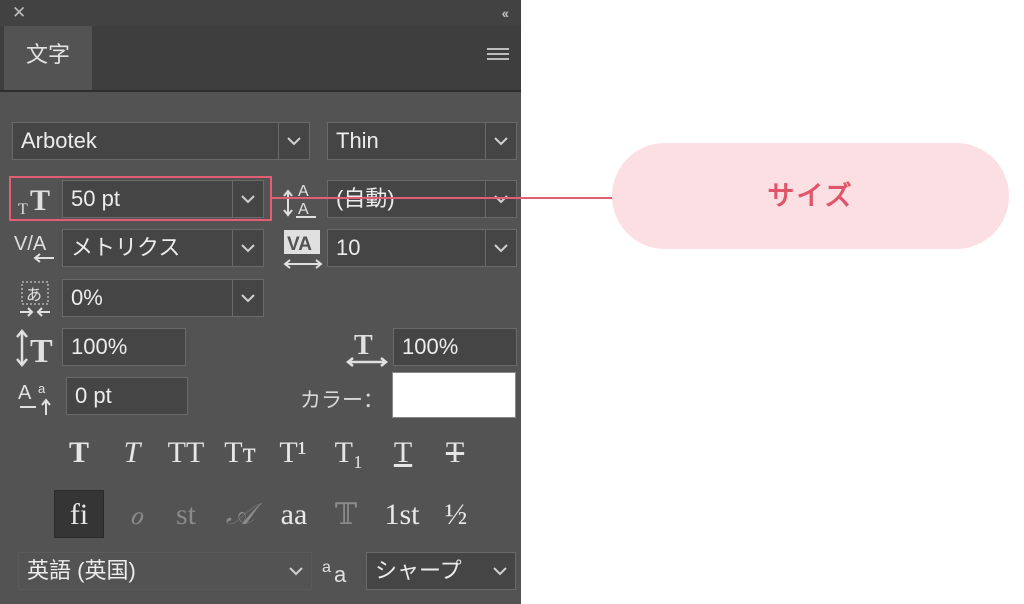 This screenshot has height=604, width=1024. I want to click on font-style-value: Thin, so click(357, 140).